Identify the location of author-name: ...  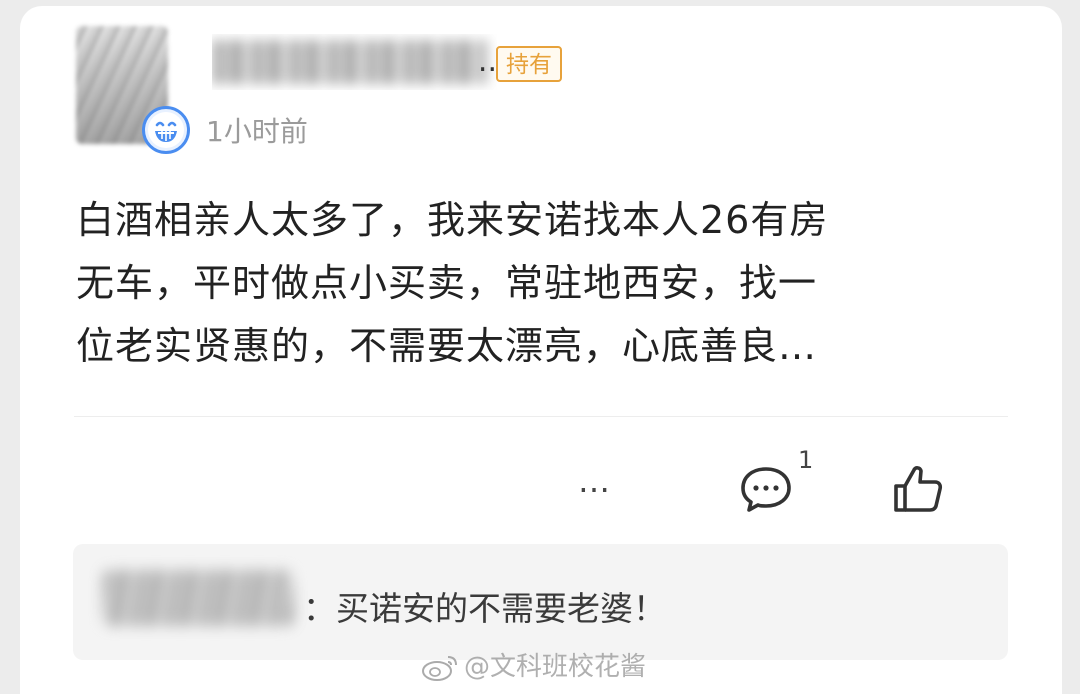
(354, 62).